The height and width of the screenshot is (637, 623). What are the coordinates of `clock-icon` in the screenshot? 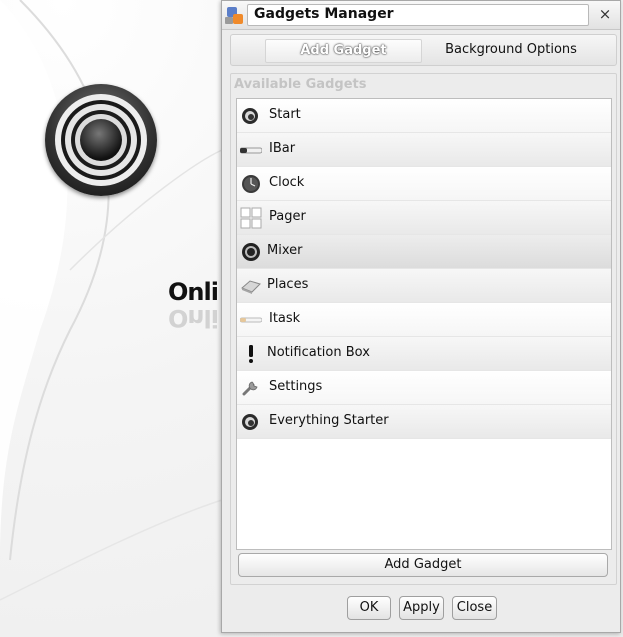 It's located at (251, 184).